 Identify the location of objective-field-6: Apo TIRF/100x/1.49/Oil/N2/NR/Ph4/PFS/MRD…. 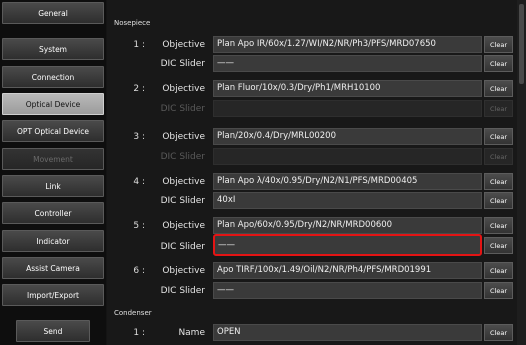
(347, 270).